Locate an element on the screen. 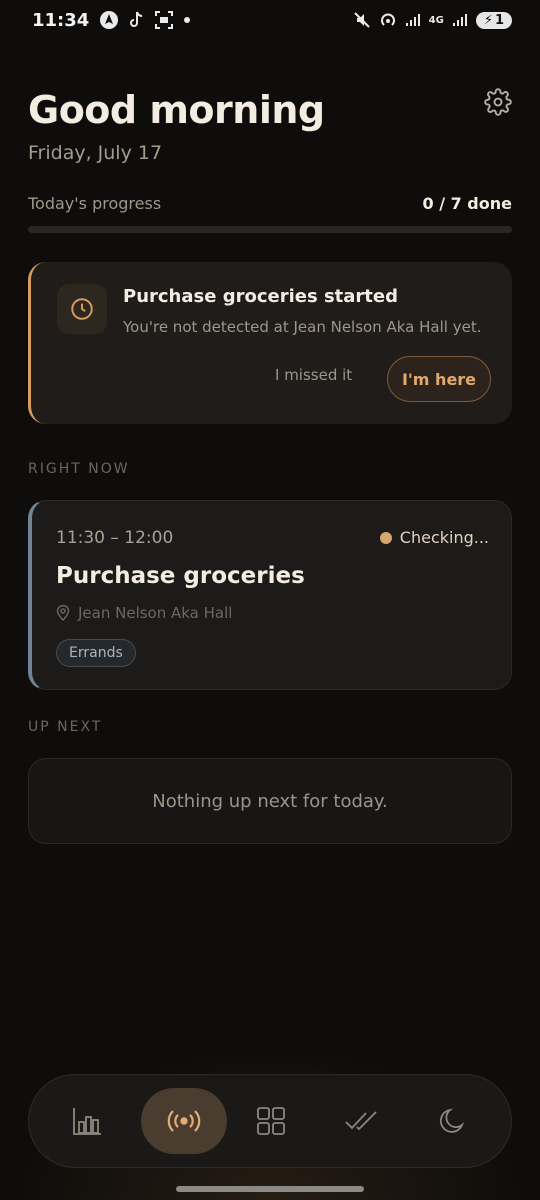 This screenshot has width=540, height=1200. nav-stats is located at coordinates (87, 1121).